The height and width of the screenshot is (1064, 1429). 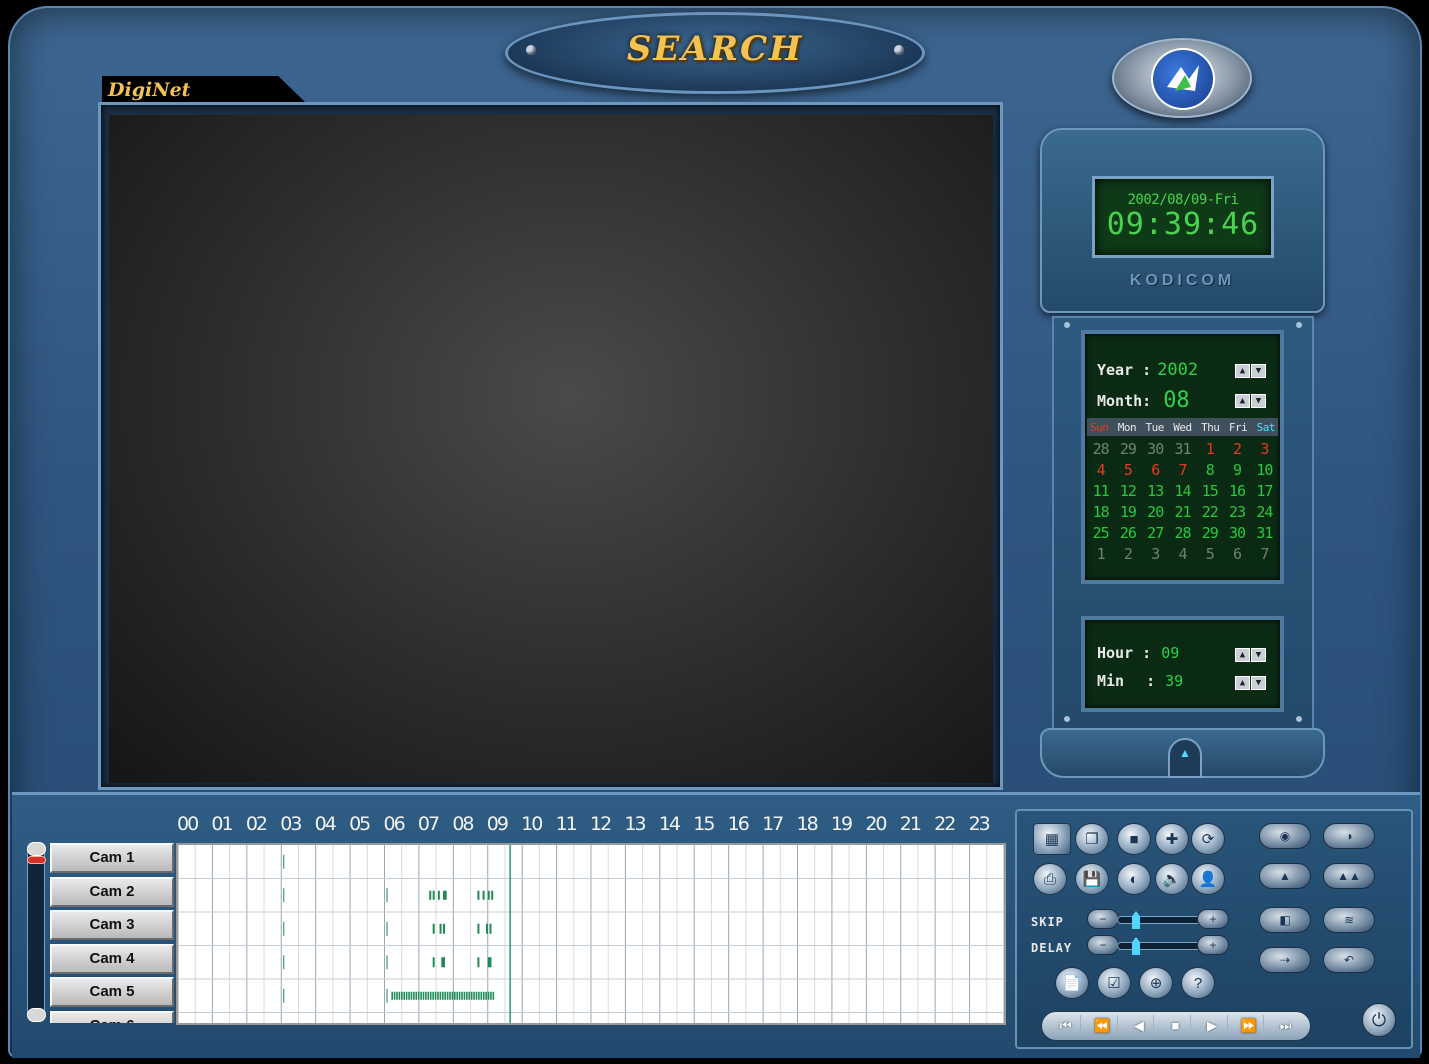 I want to click on camera-button: Cam 6, so click(x=112, y=1016).